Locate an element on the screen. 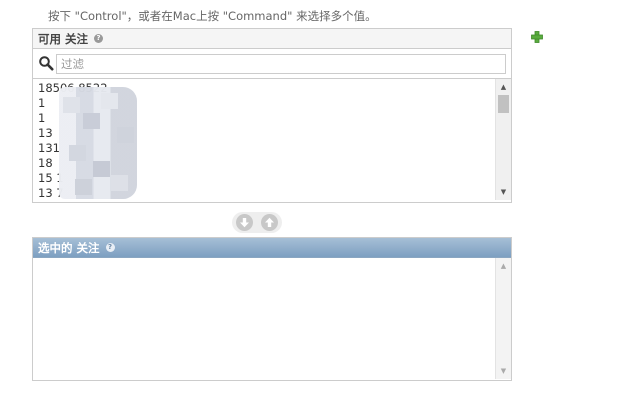 The width and height of the screenshot is (624, 400). choose-button is located at coordinates (244, 222).